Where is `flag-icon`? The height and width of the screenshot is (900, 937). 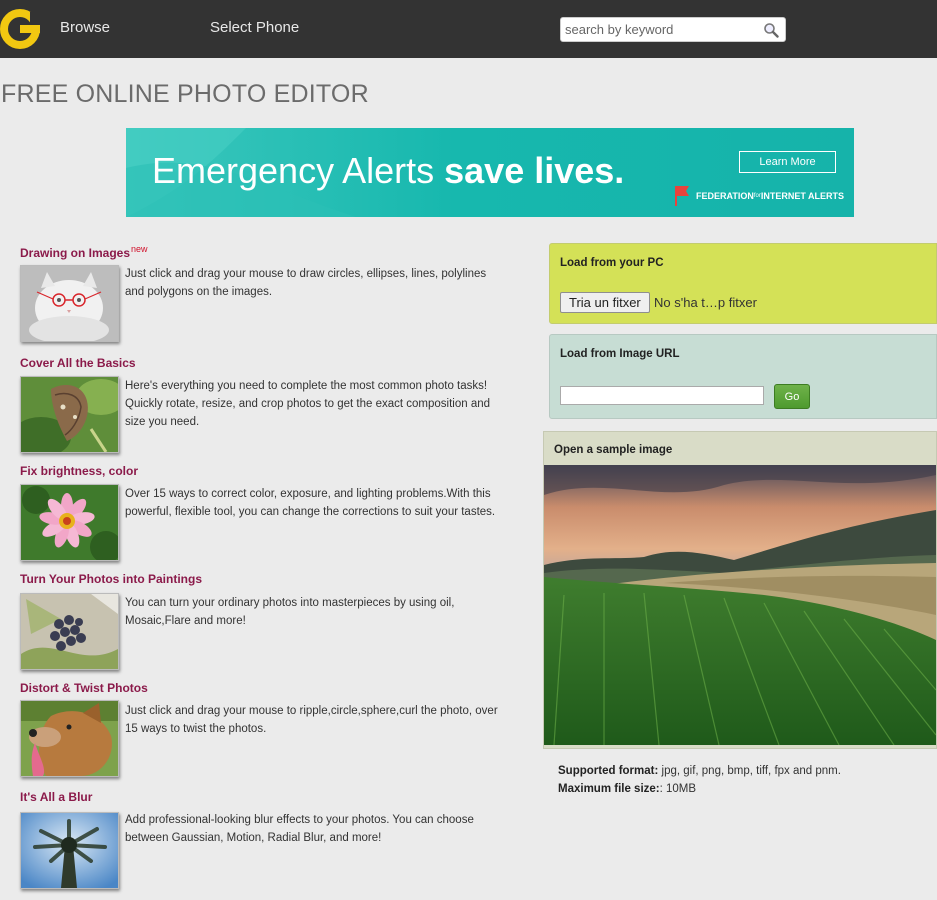
flag-icon is located at coordinates (682, 196).